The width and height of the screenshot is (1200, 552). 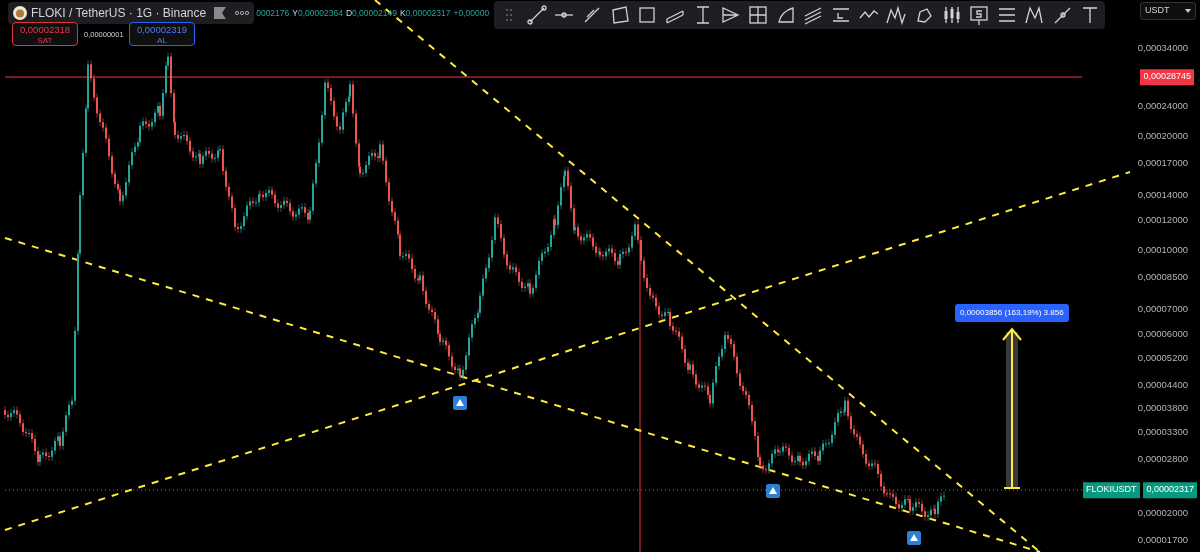 What do you see at coordinates (1162, 276) in the screenshot?
I see `axis-label: 0,00008500` at bounding box center [1162, 276].